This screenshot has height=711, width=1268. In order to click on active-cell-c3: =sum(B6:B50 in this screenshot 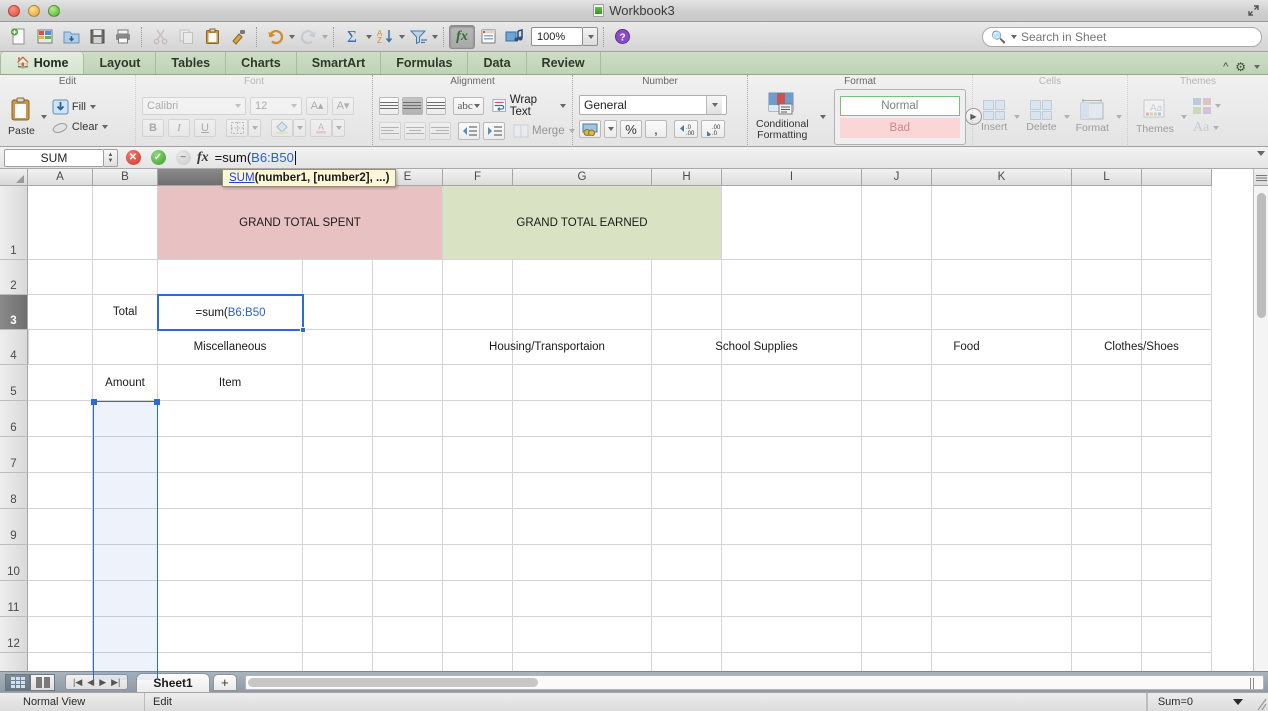, I will do `click(231, 313)`.